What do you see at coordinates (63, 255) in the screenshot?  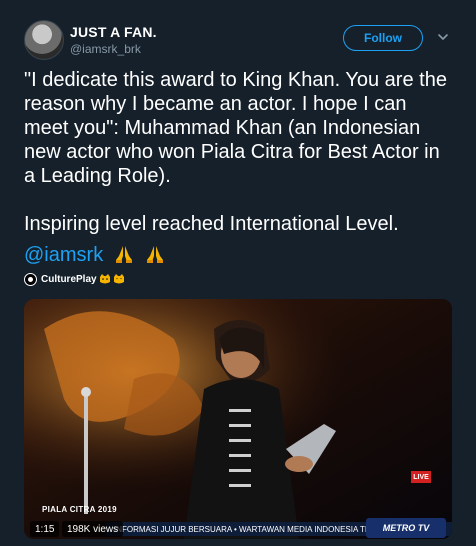 I see `mention-link: @iamsrk` at bounding box center [63, 255].